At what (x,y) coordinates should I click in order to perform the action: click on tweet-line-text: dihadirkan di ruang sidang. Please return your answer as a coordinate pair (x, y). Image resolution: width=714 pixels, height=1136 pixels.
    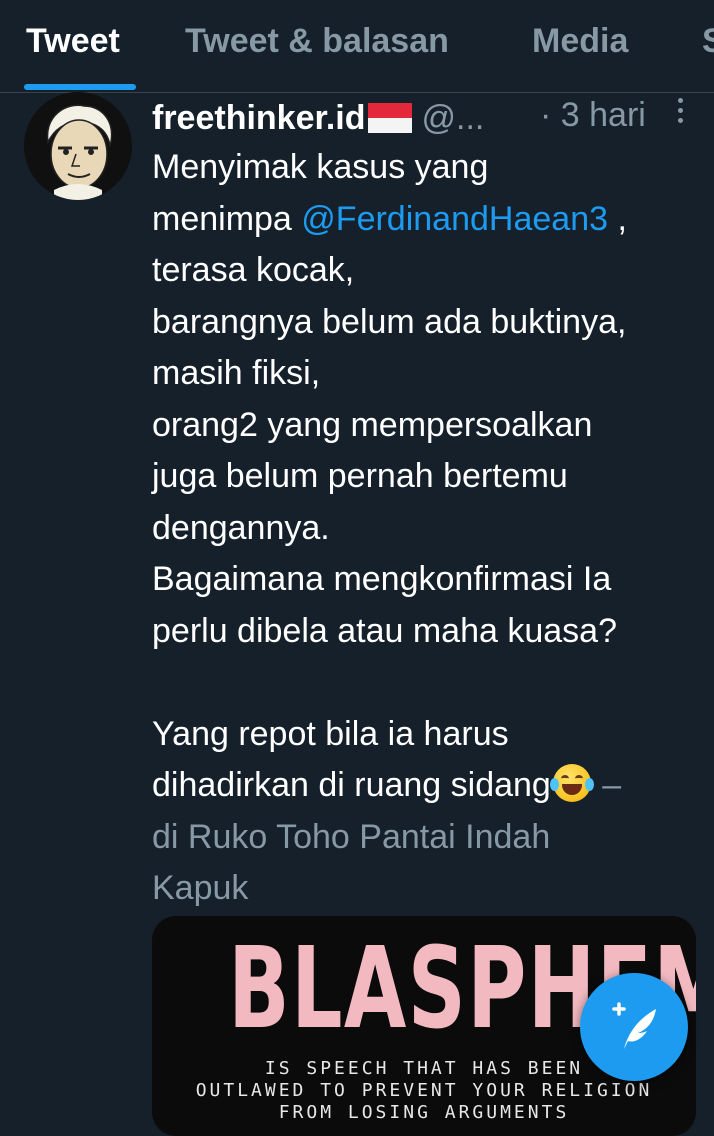
    Looking at the image, I should click on (351, 785).